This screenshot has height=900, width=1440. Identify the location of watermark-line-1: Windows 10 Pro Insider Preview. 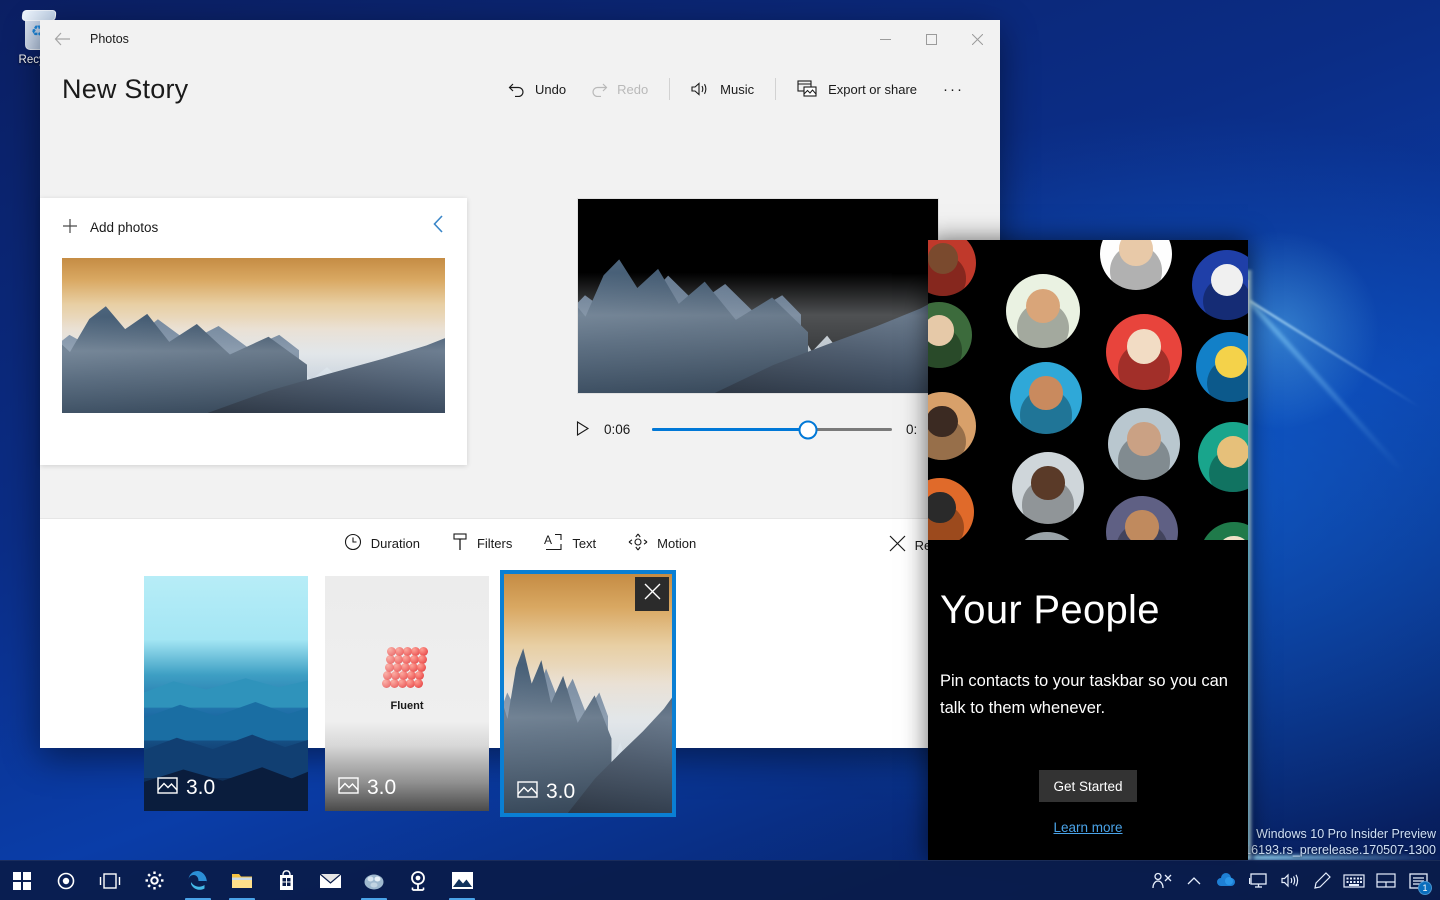
(1346, 834).